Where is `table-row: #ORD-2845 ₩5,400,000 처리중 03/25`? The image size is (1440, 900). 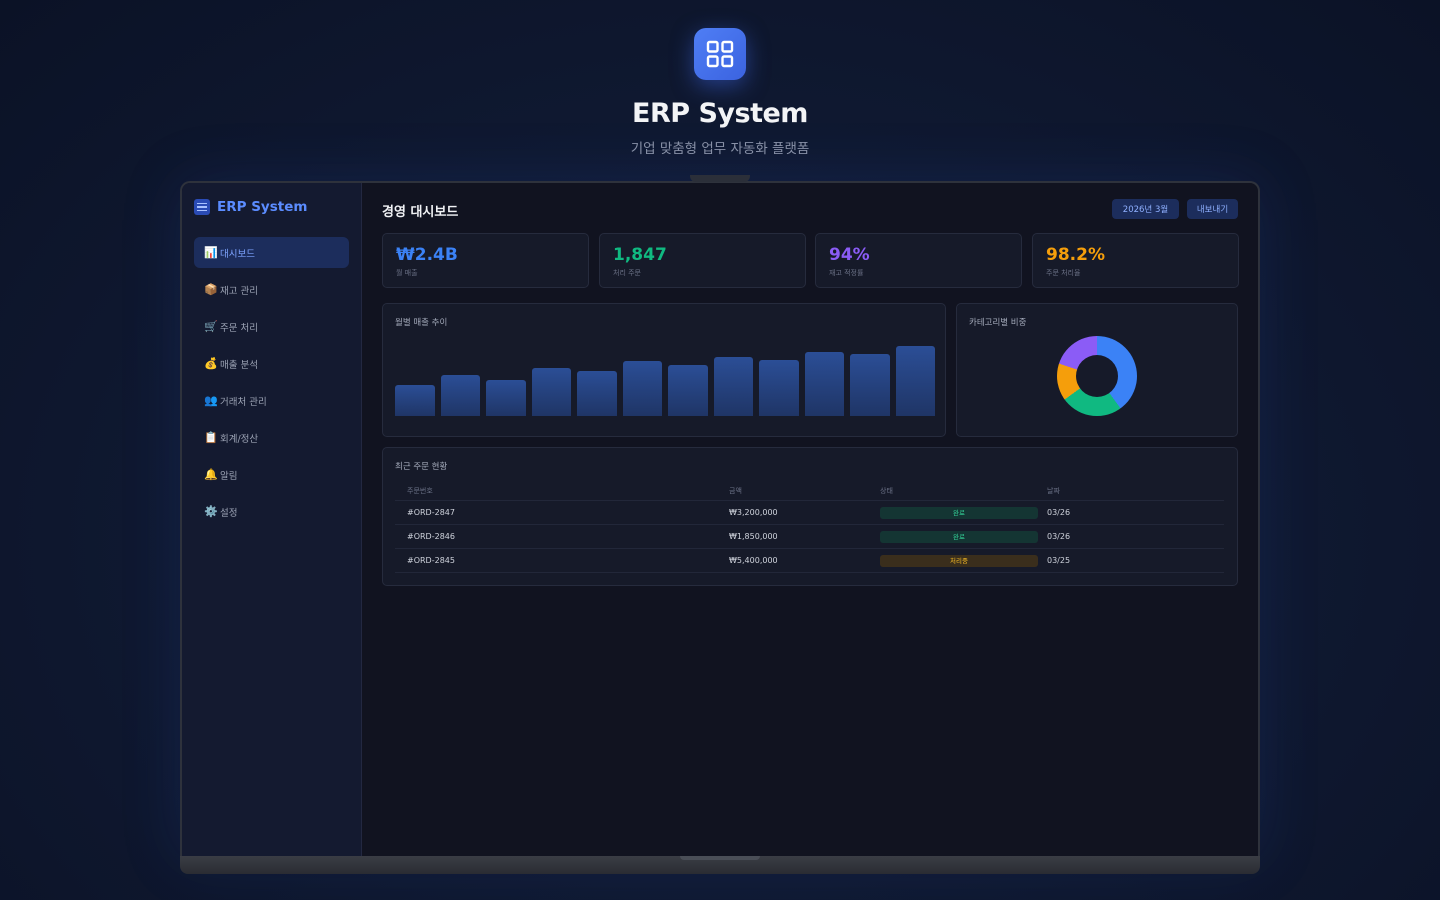
table-row: #ORD-2845 ₩5,400,000 처리중 03/25 is located at coordinates (809, 560).